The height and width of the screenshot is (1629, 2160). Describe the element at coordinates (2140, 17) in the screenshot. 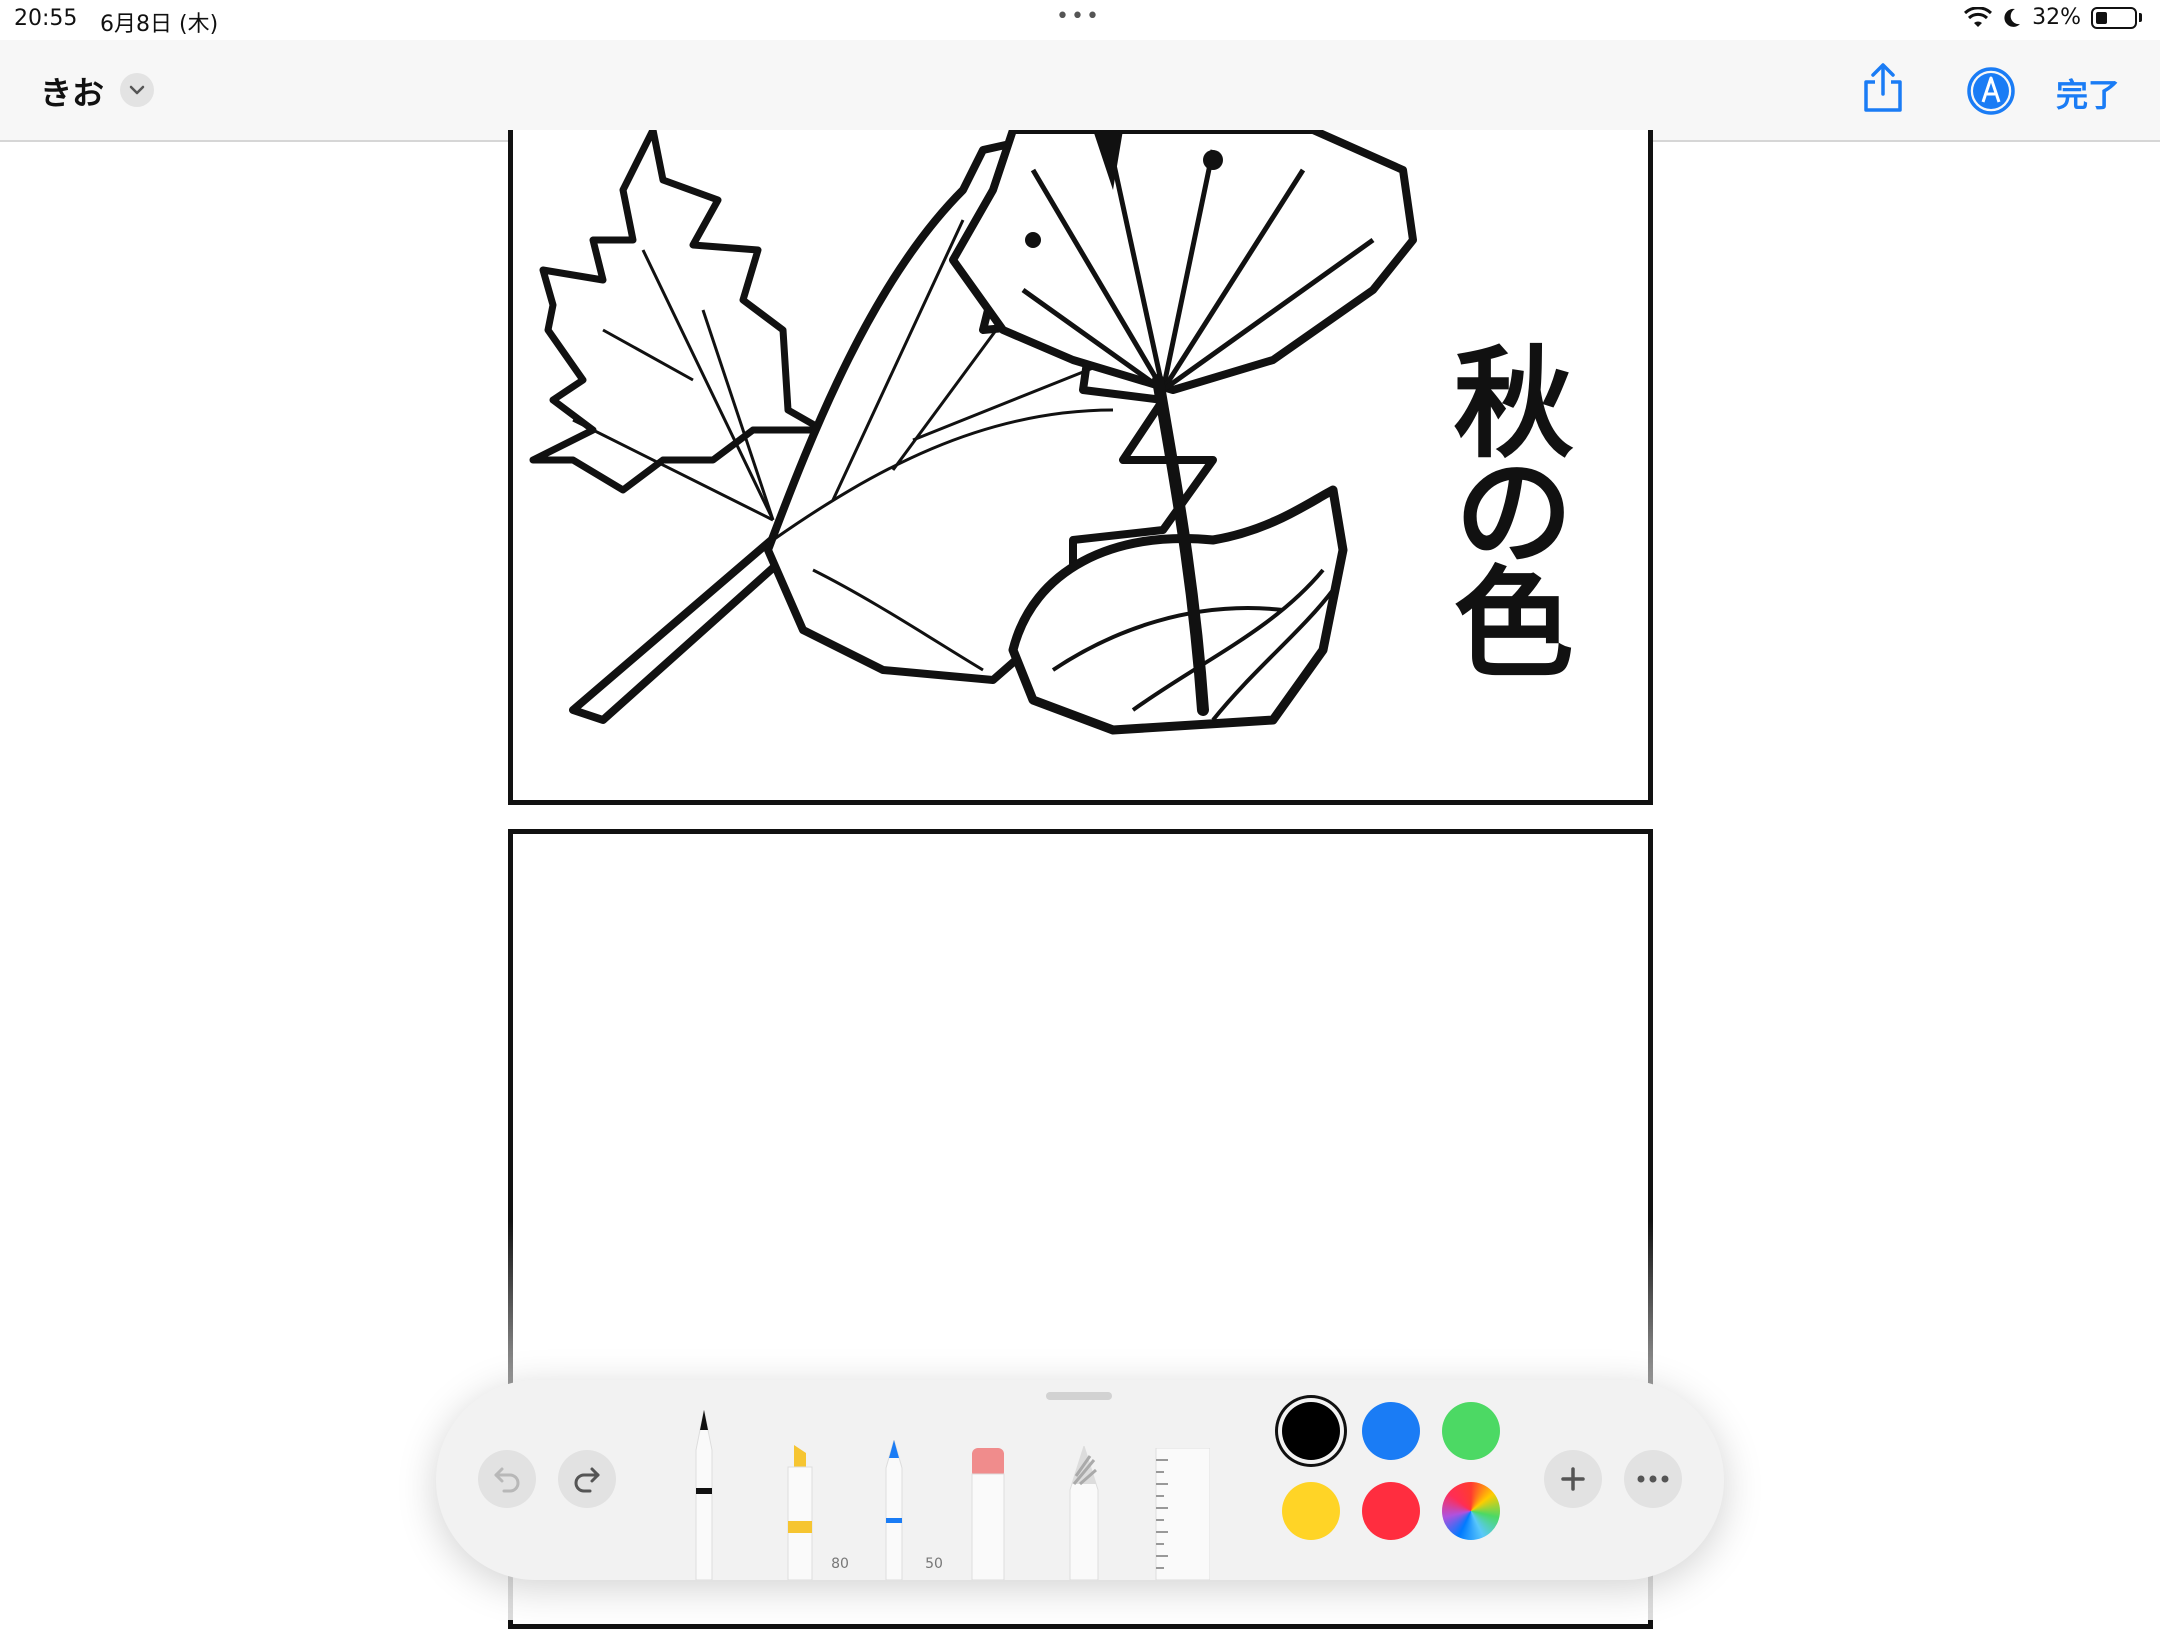

I see `battery-tip` at that location.